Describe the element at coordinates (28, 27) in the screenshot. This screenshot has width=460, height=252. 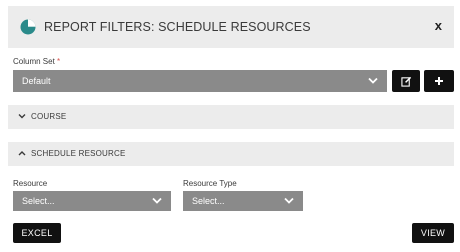
I see `pie-chart-icon` at that location.